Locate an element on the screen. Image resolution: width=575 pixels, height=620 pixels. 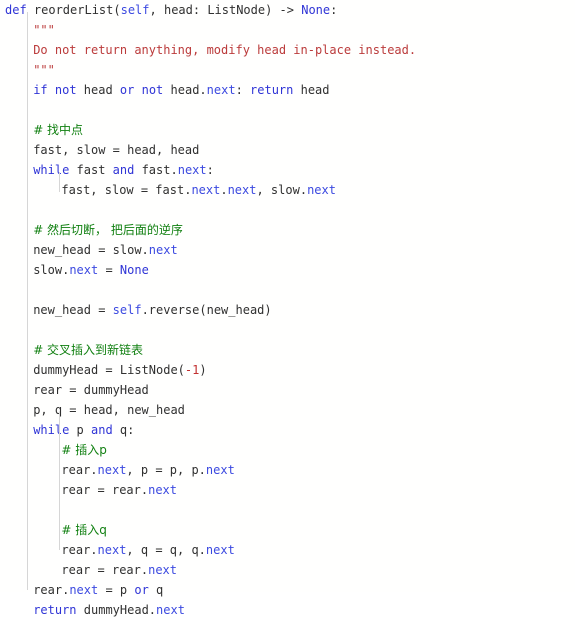
code-line: fast, slow = fast.next.next, slow.next is located at coordinates (287, 190).